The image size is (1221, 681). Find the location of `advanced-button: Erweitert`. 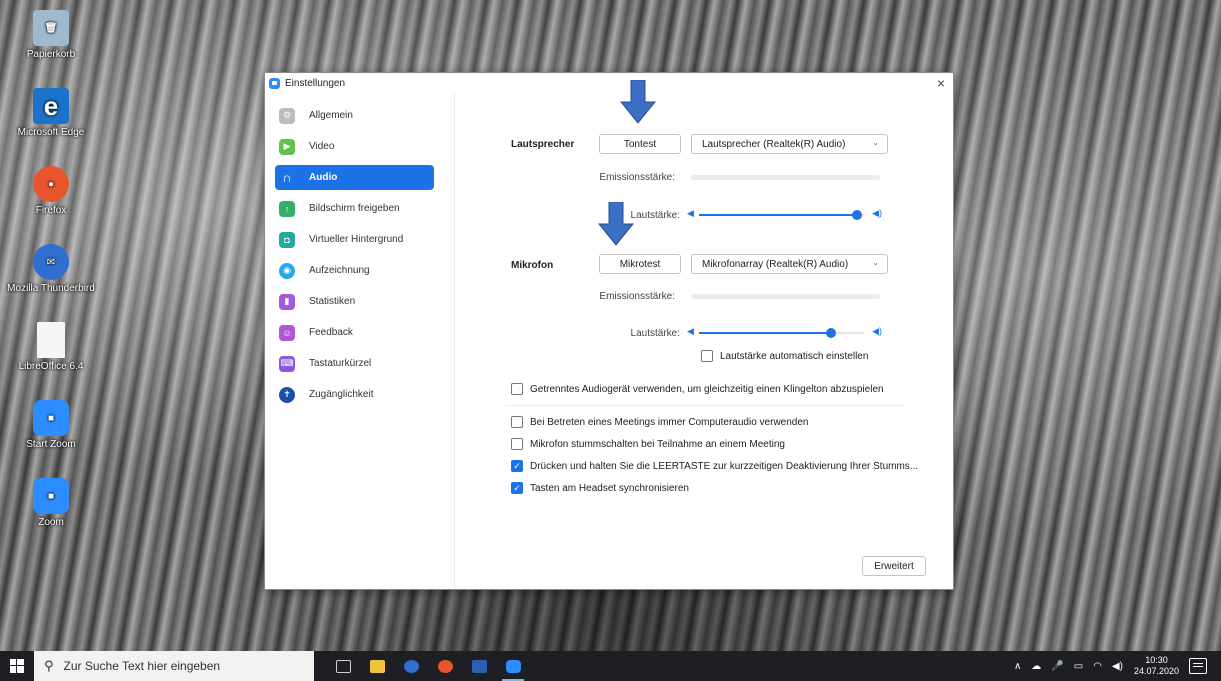

advanced-button: Erweitert is located at coordinates (894, 566).